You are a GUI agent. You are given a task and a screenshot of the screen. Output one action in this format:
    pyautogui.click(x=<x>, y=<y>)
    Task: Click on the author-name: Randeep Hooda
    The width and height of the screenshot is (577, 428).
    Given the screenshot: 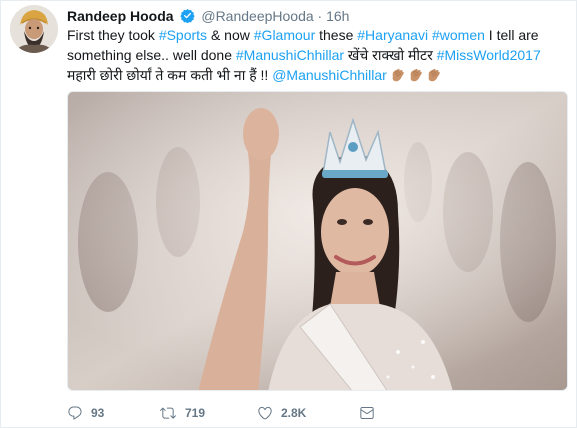 What is the action you would take?
    pyautogui.click(x=120, y=16)
    